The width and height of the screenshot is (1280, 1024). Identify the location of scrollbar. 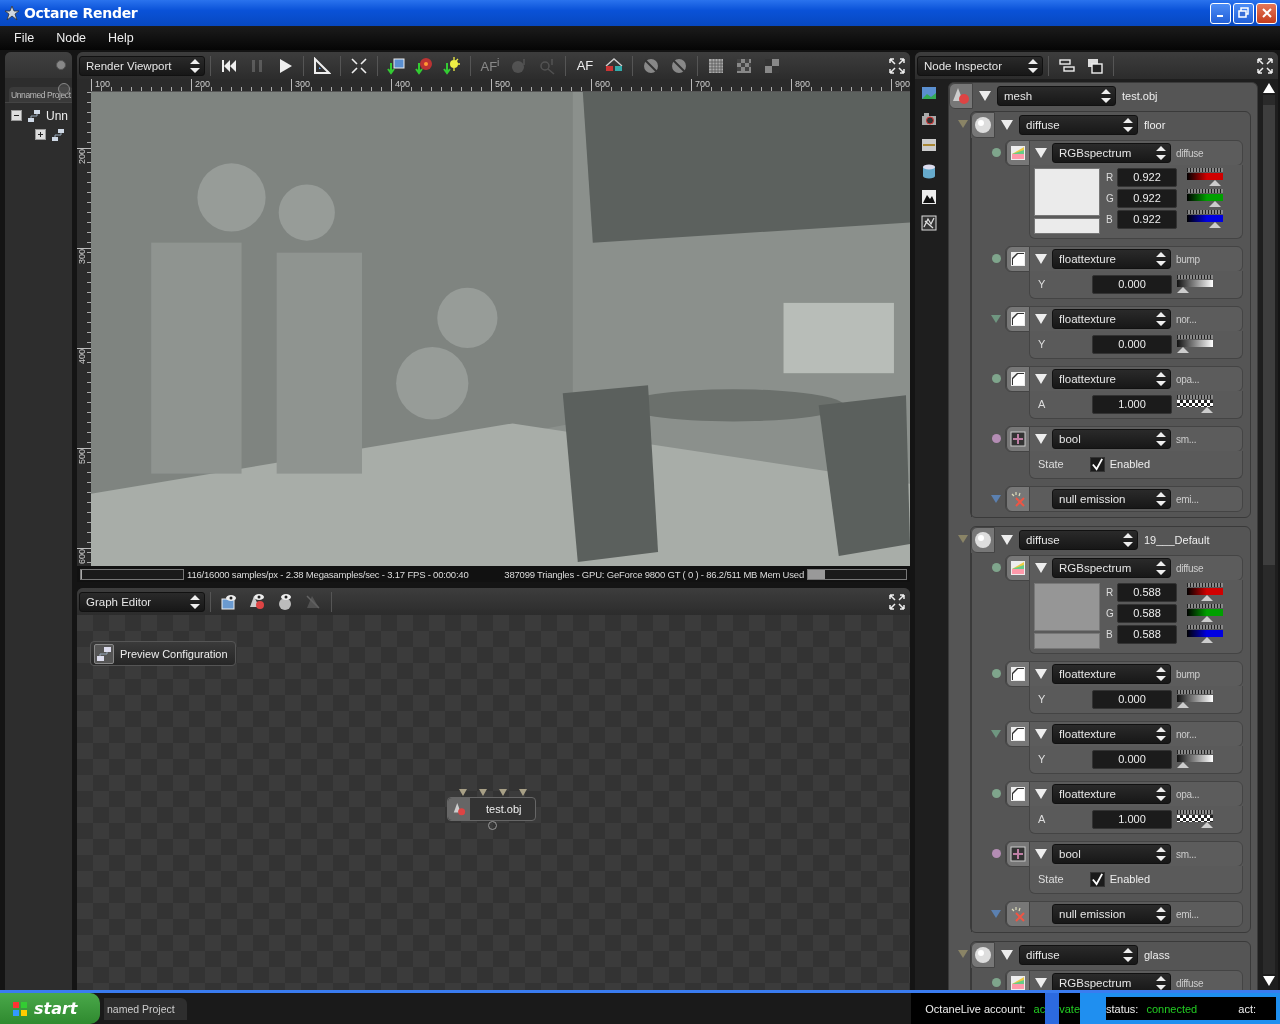
(1269, 534).